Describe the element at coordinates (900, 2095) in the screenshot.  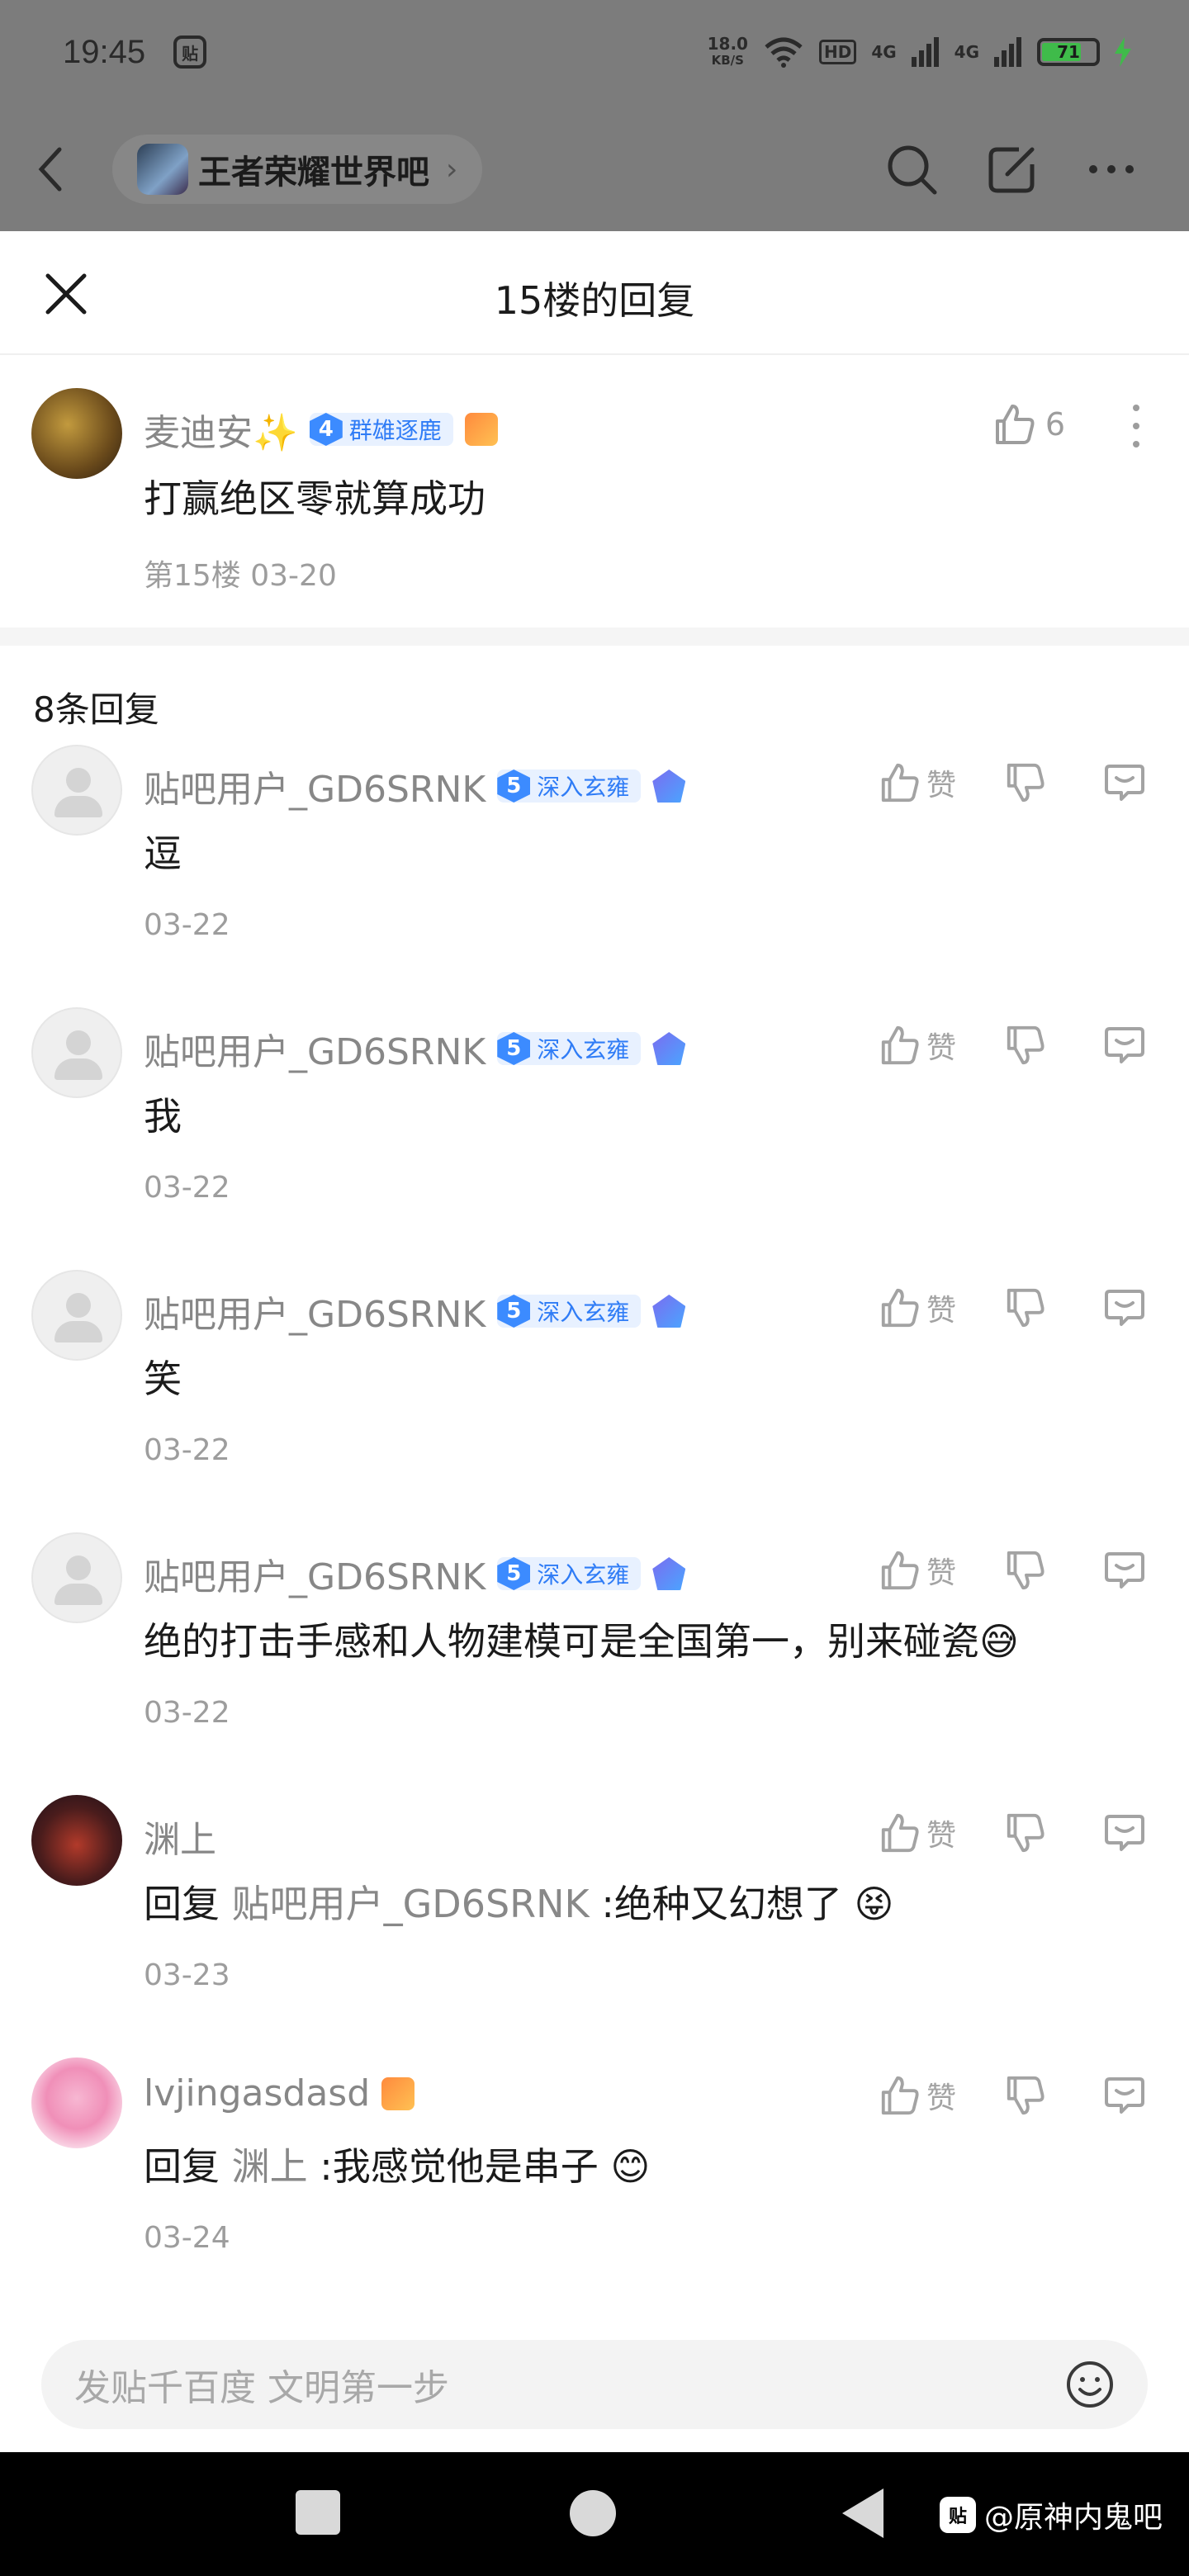
I see `thumb-up-icon` at that location.